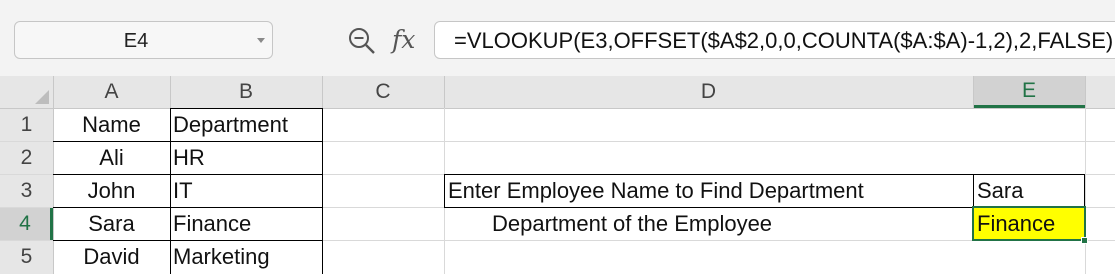 The height and width of the screenshot is (274, 1115). Describe the element at coordinates (708, 92) in the screenshot. I see `column-header-d: D` at that location.